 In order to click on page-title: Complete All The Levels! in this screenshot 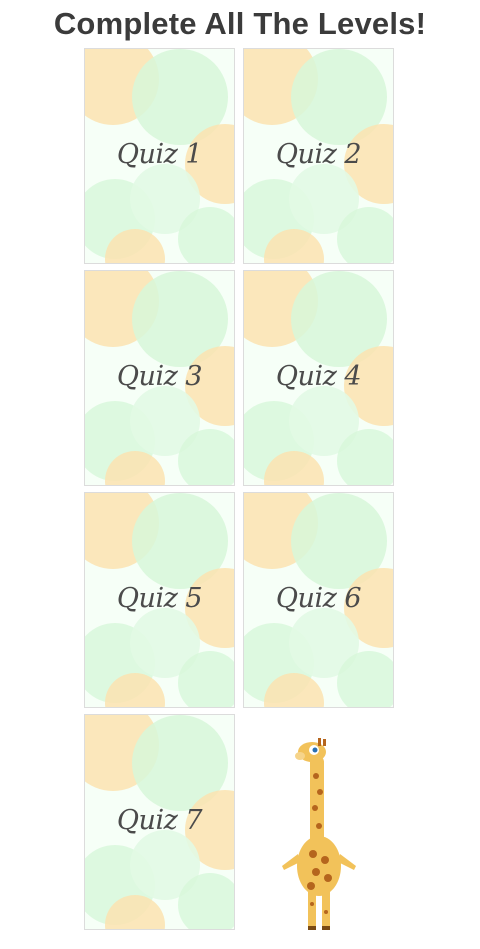, I will do `click(240, 23)`.